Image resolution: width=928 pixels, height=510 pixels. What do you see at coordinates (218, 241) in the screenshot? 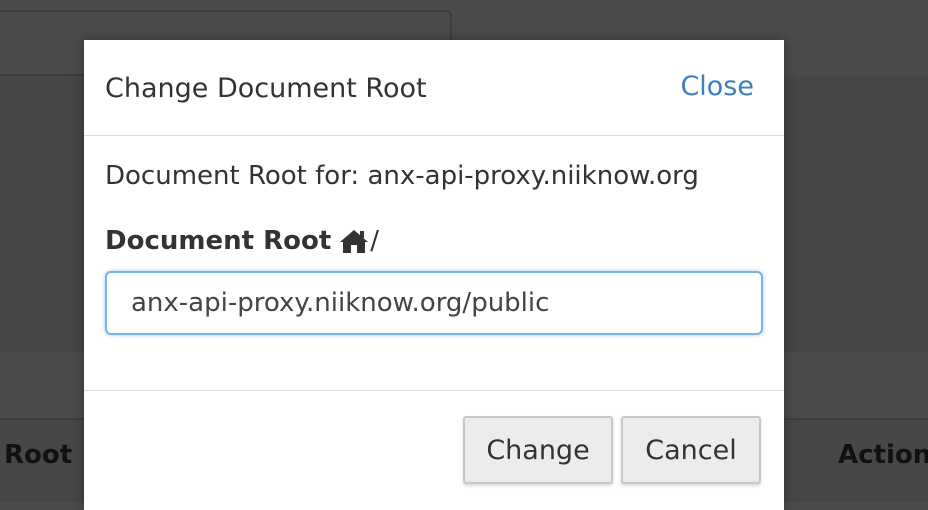
I see `document-root-label-text: Document Root` at bounding box center [218, 241].